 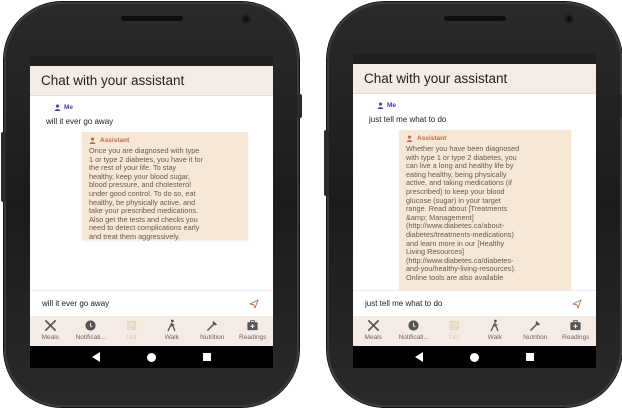 What do you see at coordinates (299, 106) in the screenshot?
I see `power-button` at bounding box center [299, 106].